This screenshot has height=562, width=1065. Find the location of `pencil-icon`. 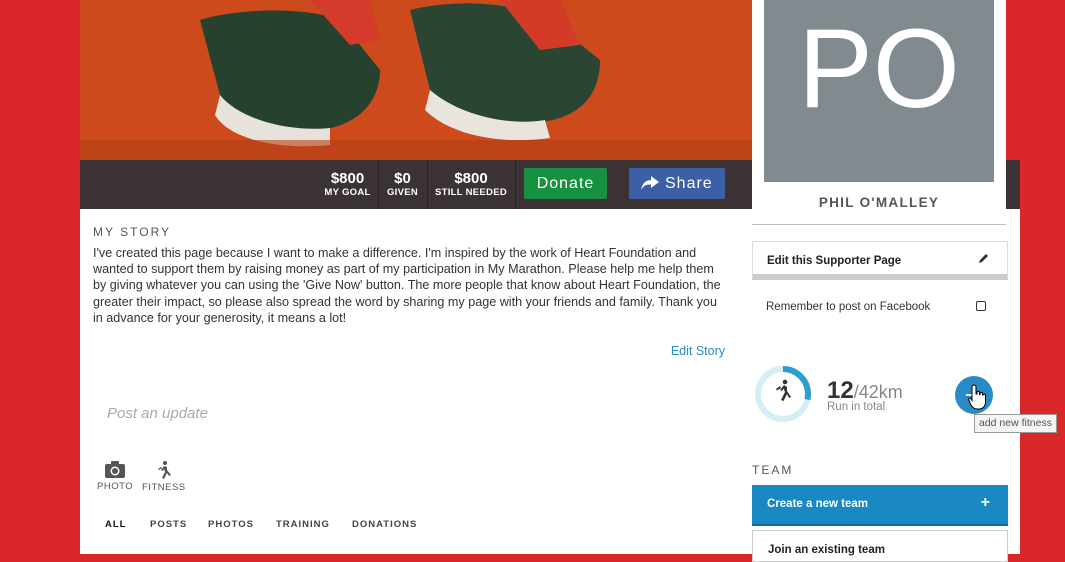

pencil-icon is located at coordinates (983, 258).